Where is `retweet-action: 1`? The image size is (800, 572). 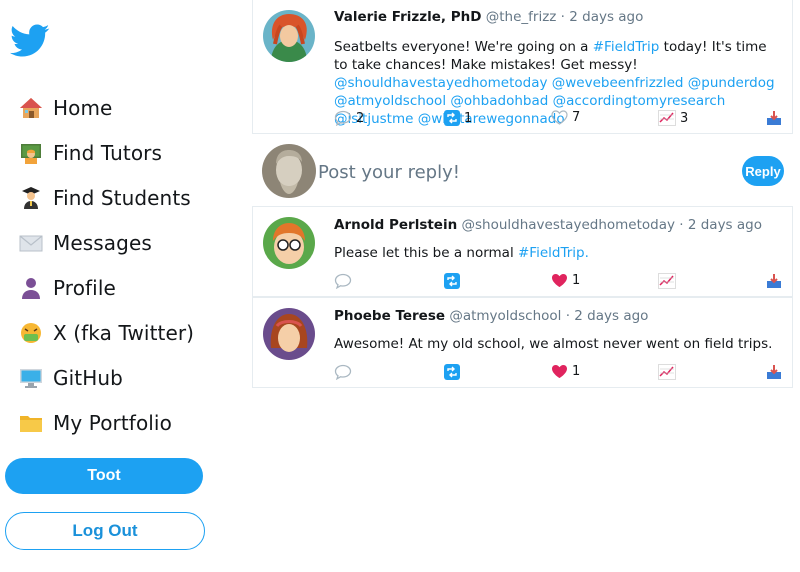 retweet-action: 1 is located at coordinates (458, 118).